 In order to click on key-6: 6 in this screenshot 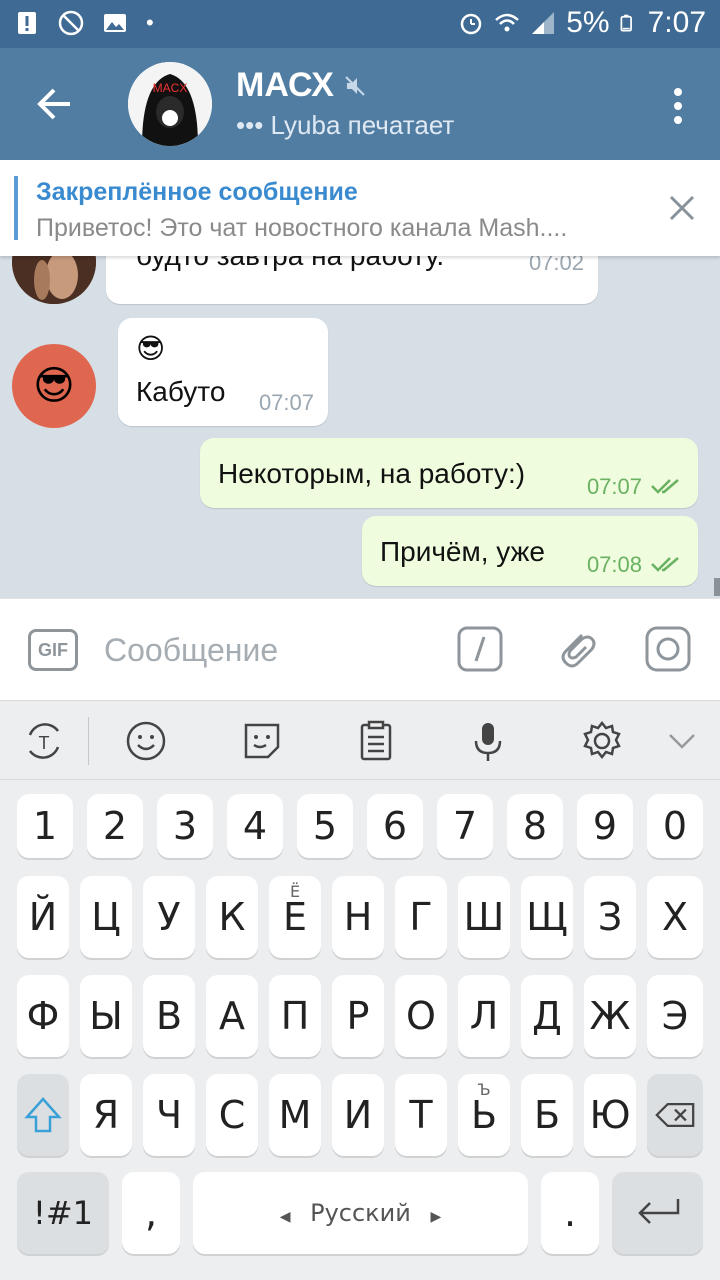, I will do `click(395, 826)`.